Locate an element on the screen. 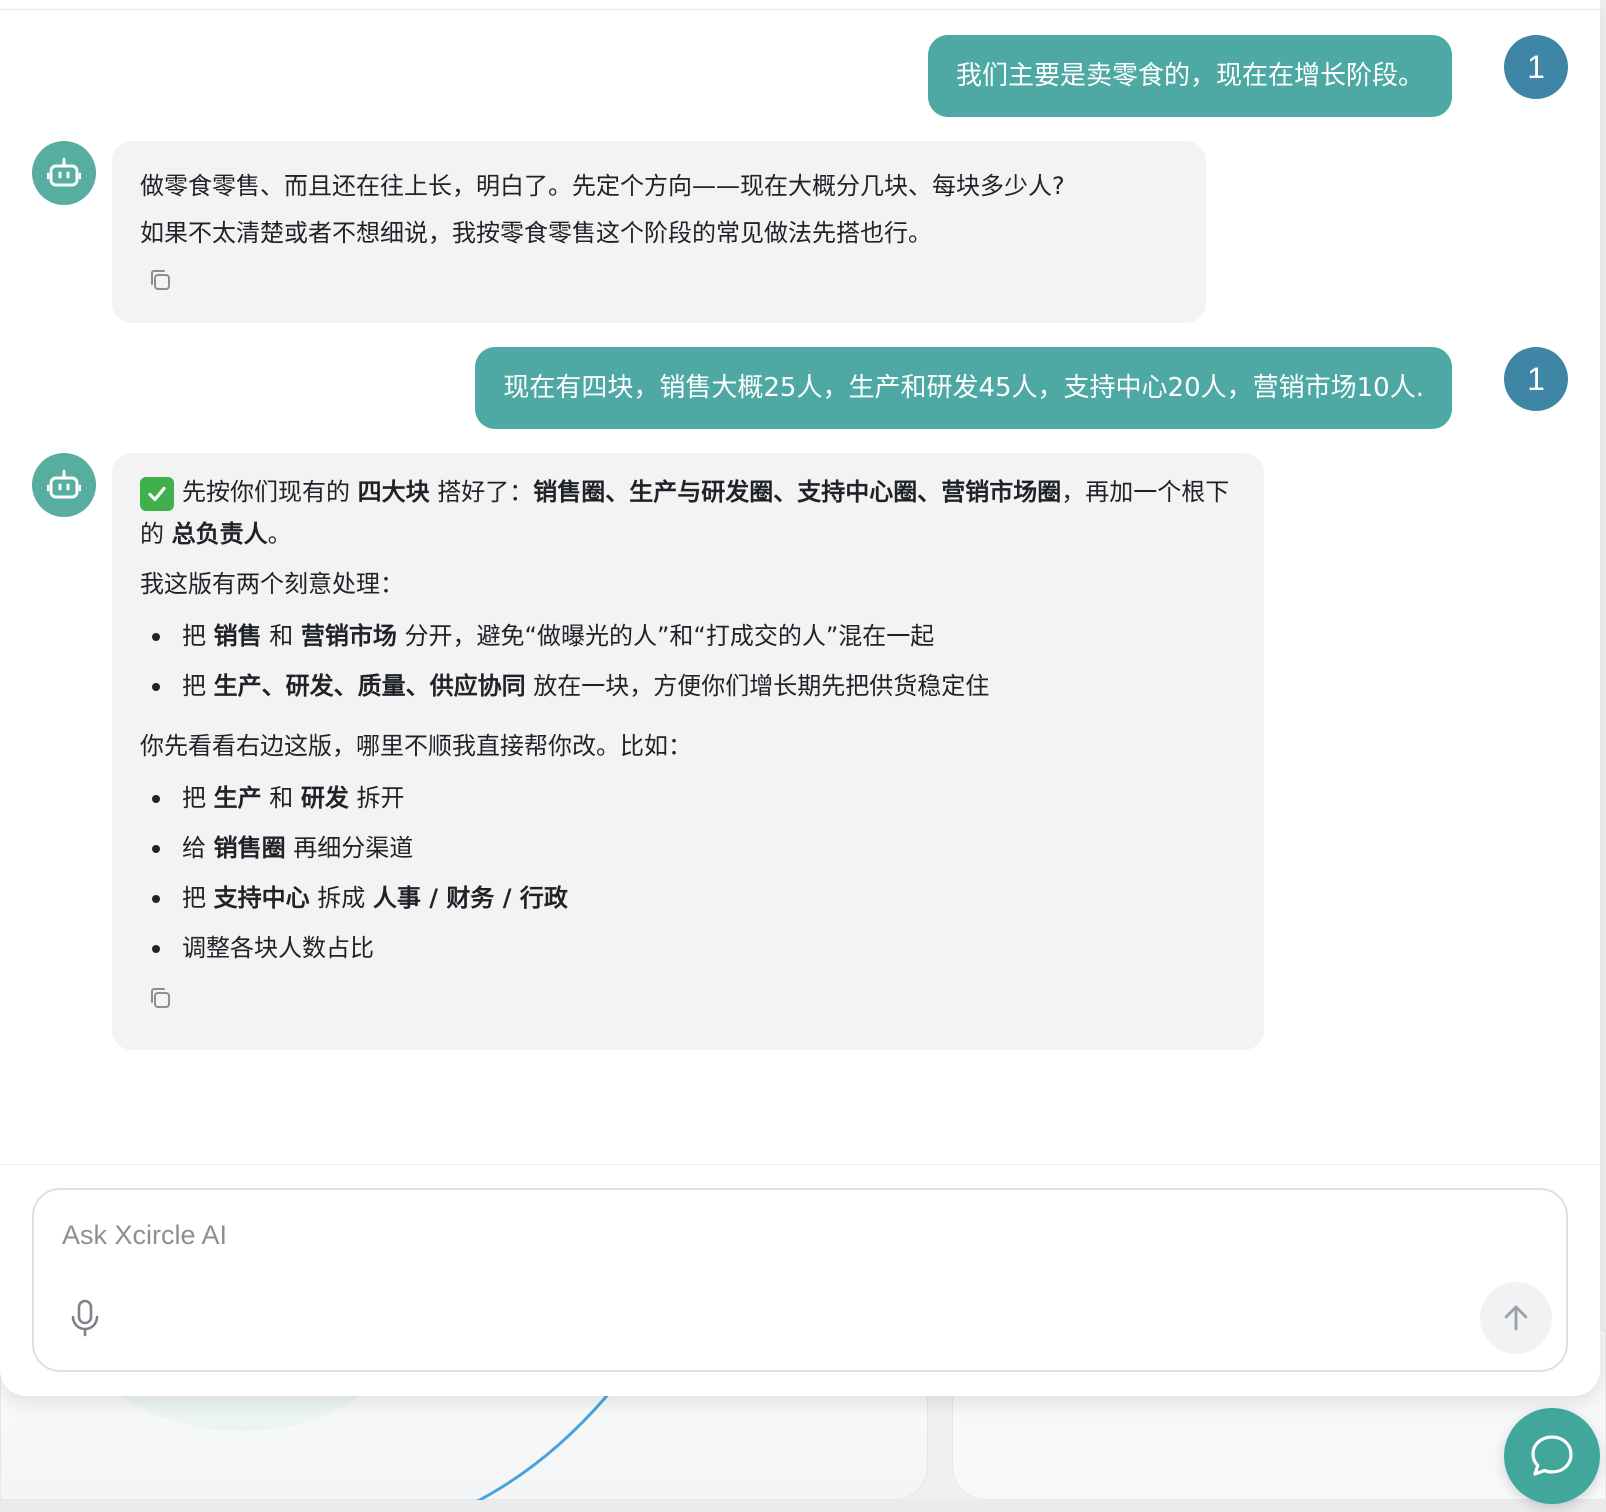 The height and width of the screenshot is (1512, 1606). background-strip is located at coordinates (803, 1506).